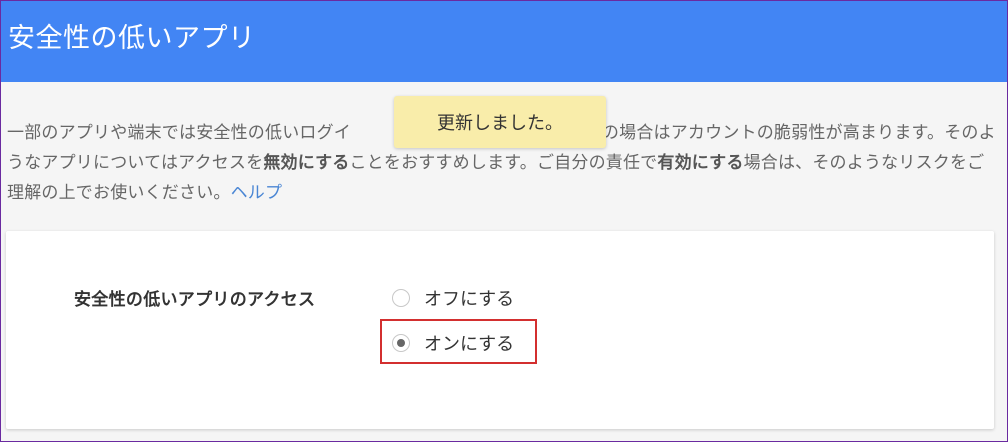 The image size is (1008, 442). I want to click on radio-option-off: オフにする, so click(453, 298).